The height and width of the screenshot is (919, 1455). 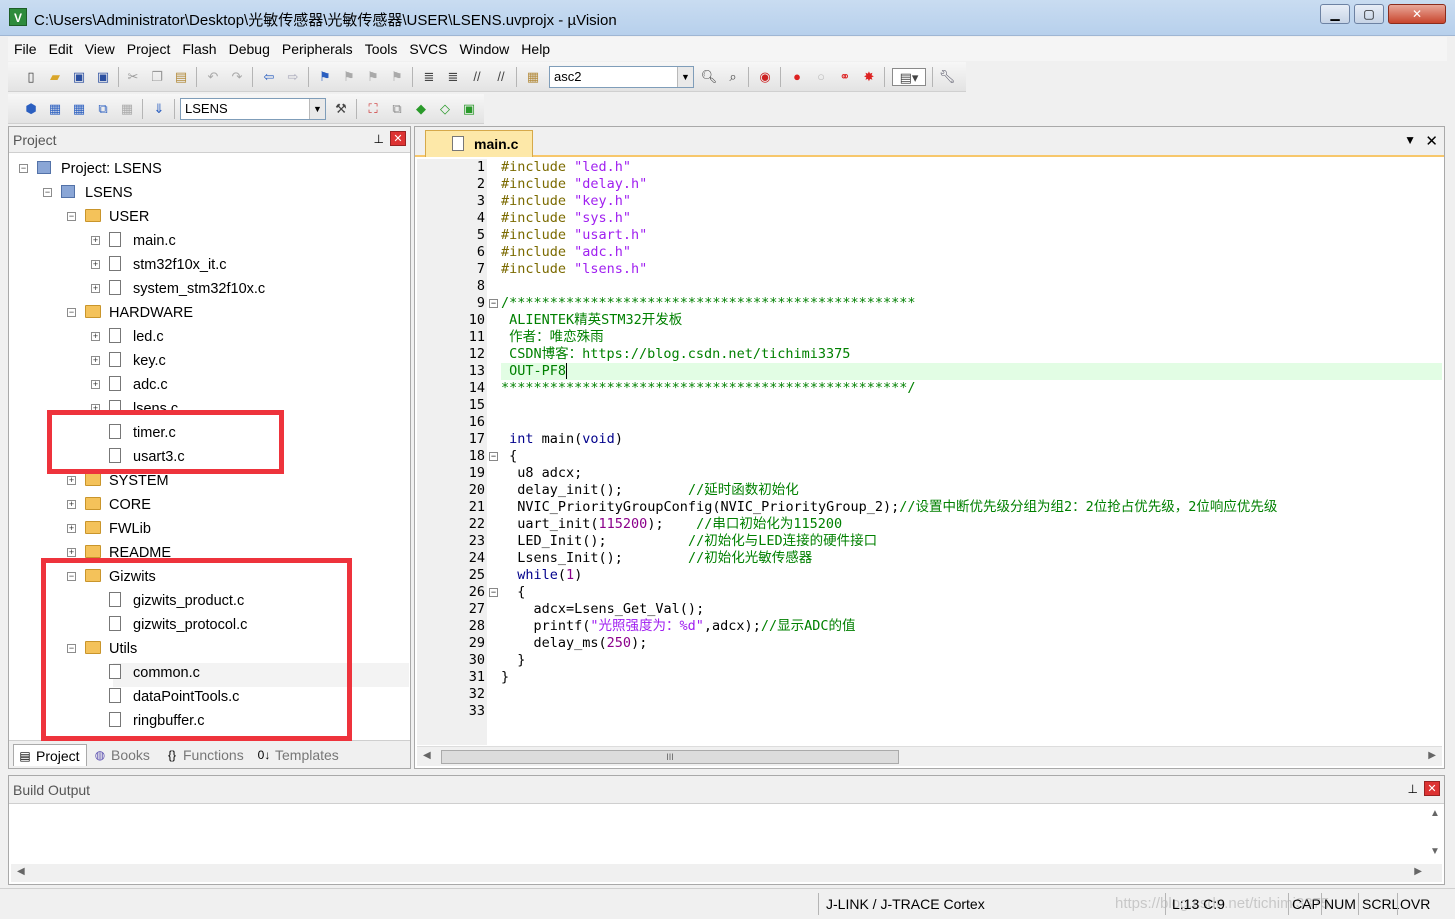 What do you see at coordinates (479, 143) in the screenshot?
I see `tab-main-c: main.c` at bounding box center [479, 143].